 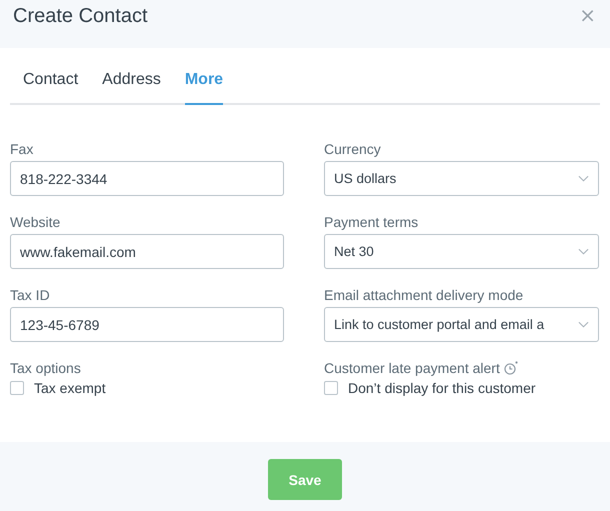 What do you see at coordinates (442, 388) in the screenshot?
I see `checkbox-label: Don’t display for this customer` at bounding box center [442, 388].